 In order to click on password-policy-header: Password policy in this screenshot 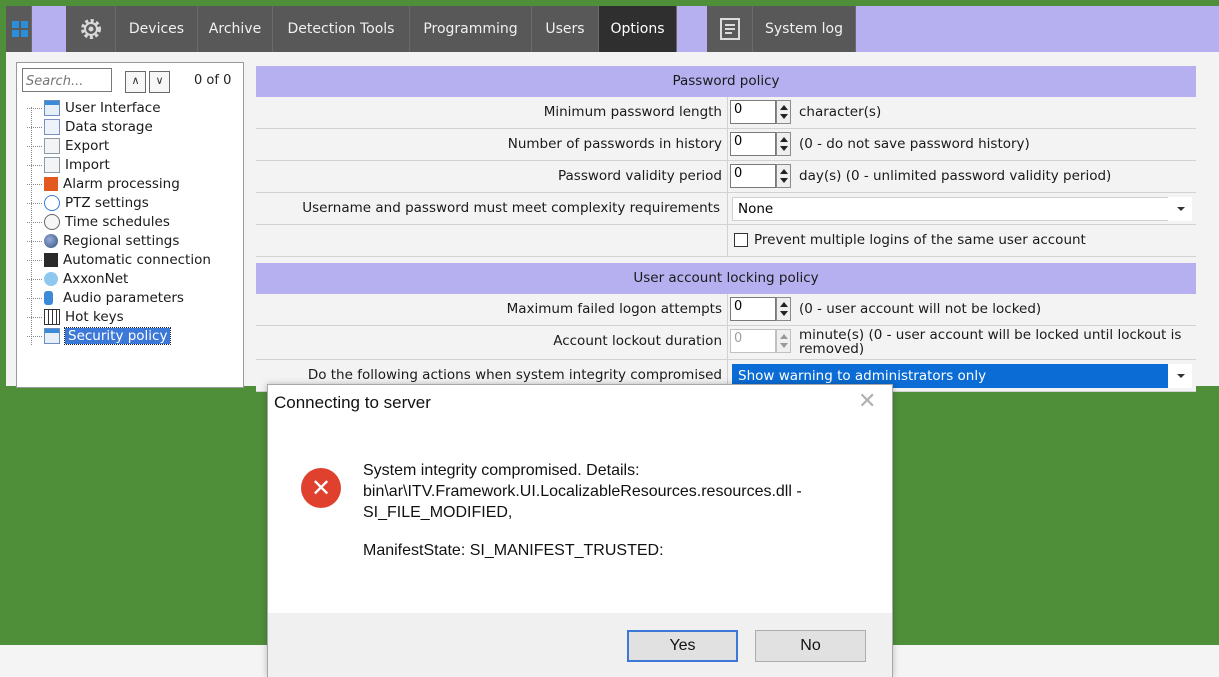, I will do `click(726, 81)`.